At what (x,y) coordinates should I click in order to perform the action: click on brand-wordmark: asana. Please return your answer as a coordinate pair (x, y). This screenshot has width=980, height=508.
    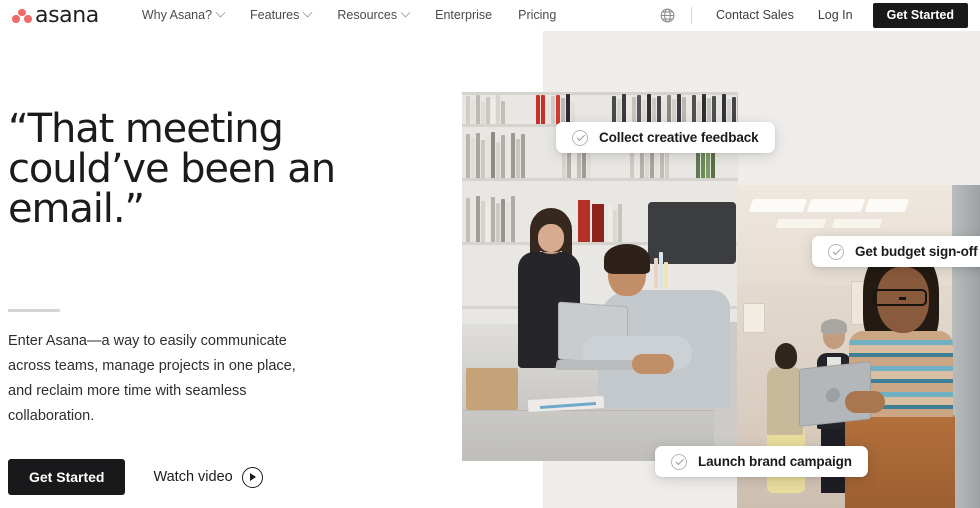
    Looking at the image, I should click on (67, 15).